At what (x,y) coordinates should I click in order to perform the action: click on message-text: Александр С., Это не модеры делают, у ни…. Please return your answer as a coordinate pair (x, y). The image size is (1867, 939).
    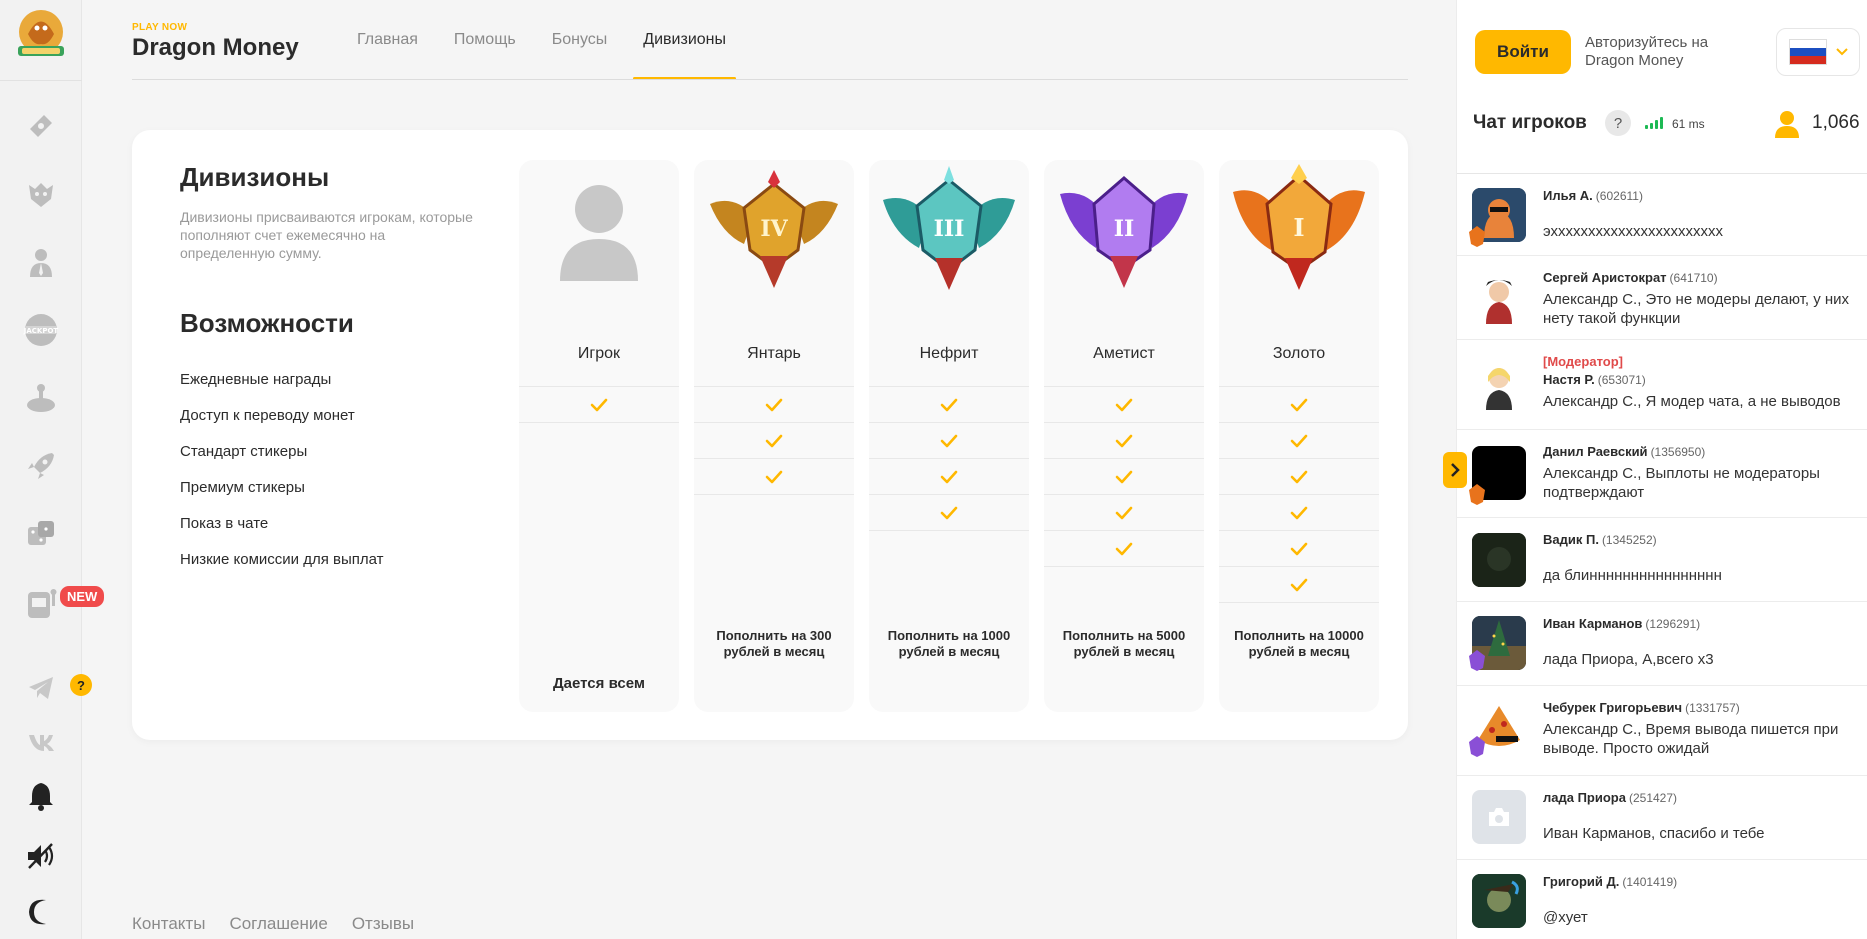
    Looking at the image, I should click on (1696, 309).